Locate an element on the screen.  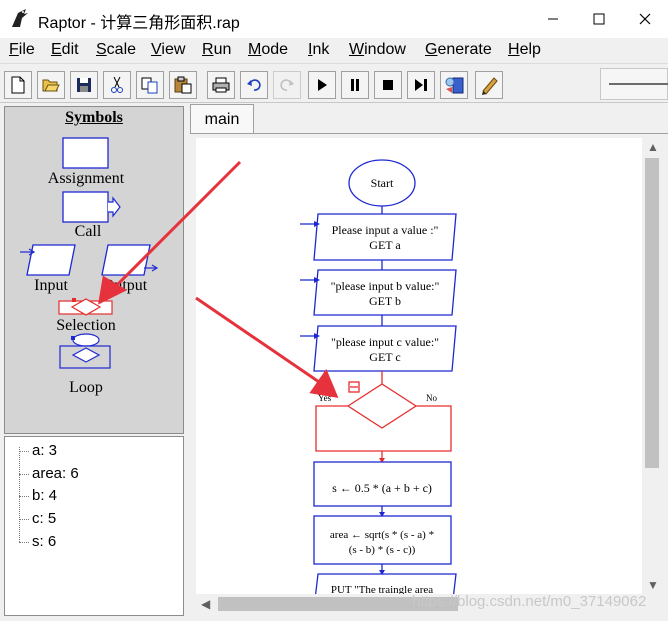
open-folder-icon is located at coordinates (51, 85).